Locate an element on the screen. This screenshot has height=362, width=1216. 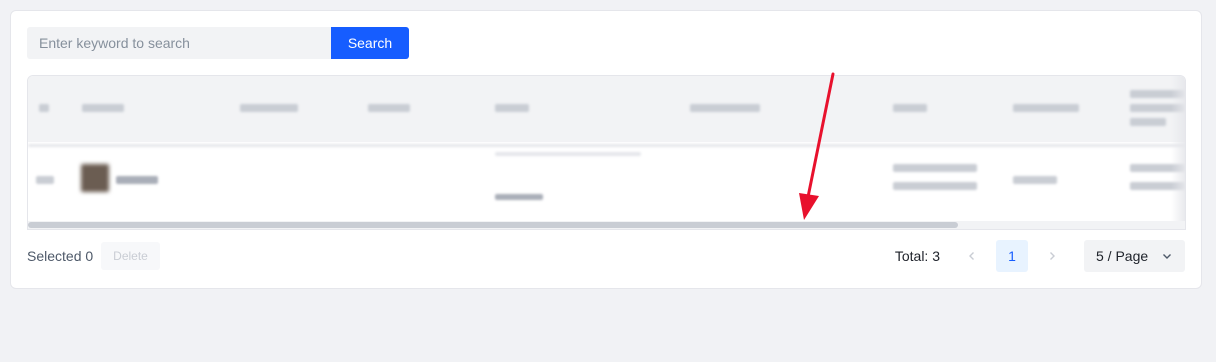
horizontal-scrollbar is located at coordinates (606, 225).